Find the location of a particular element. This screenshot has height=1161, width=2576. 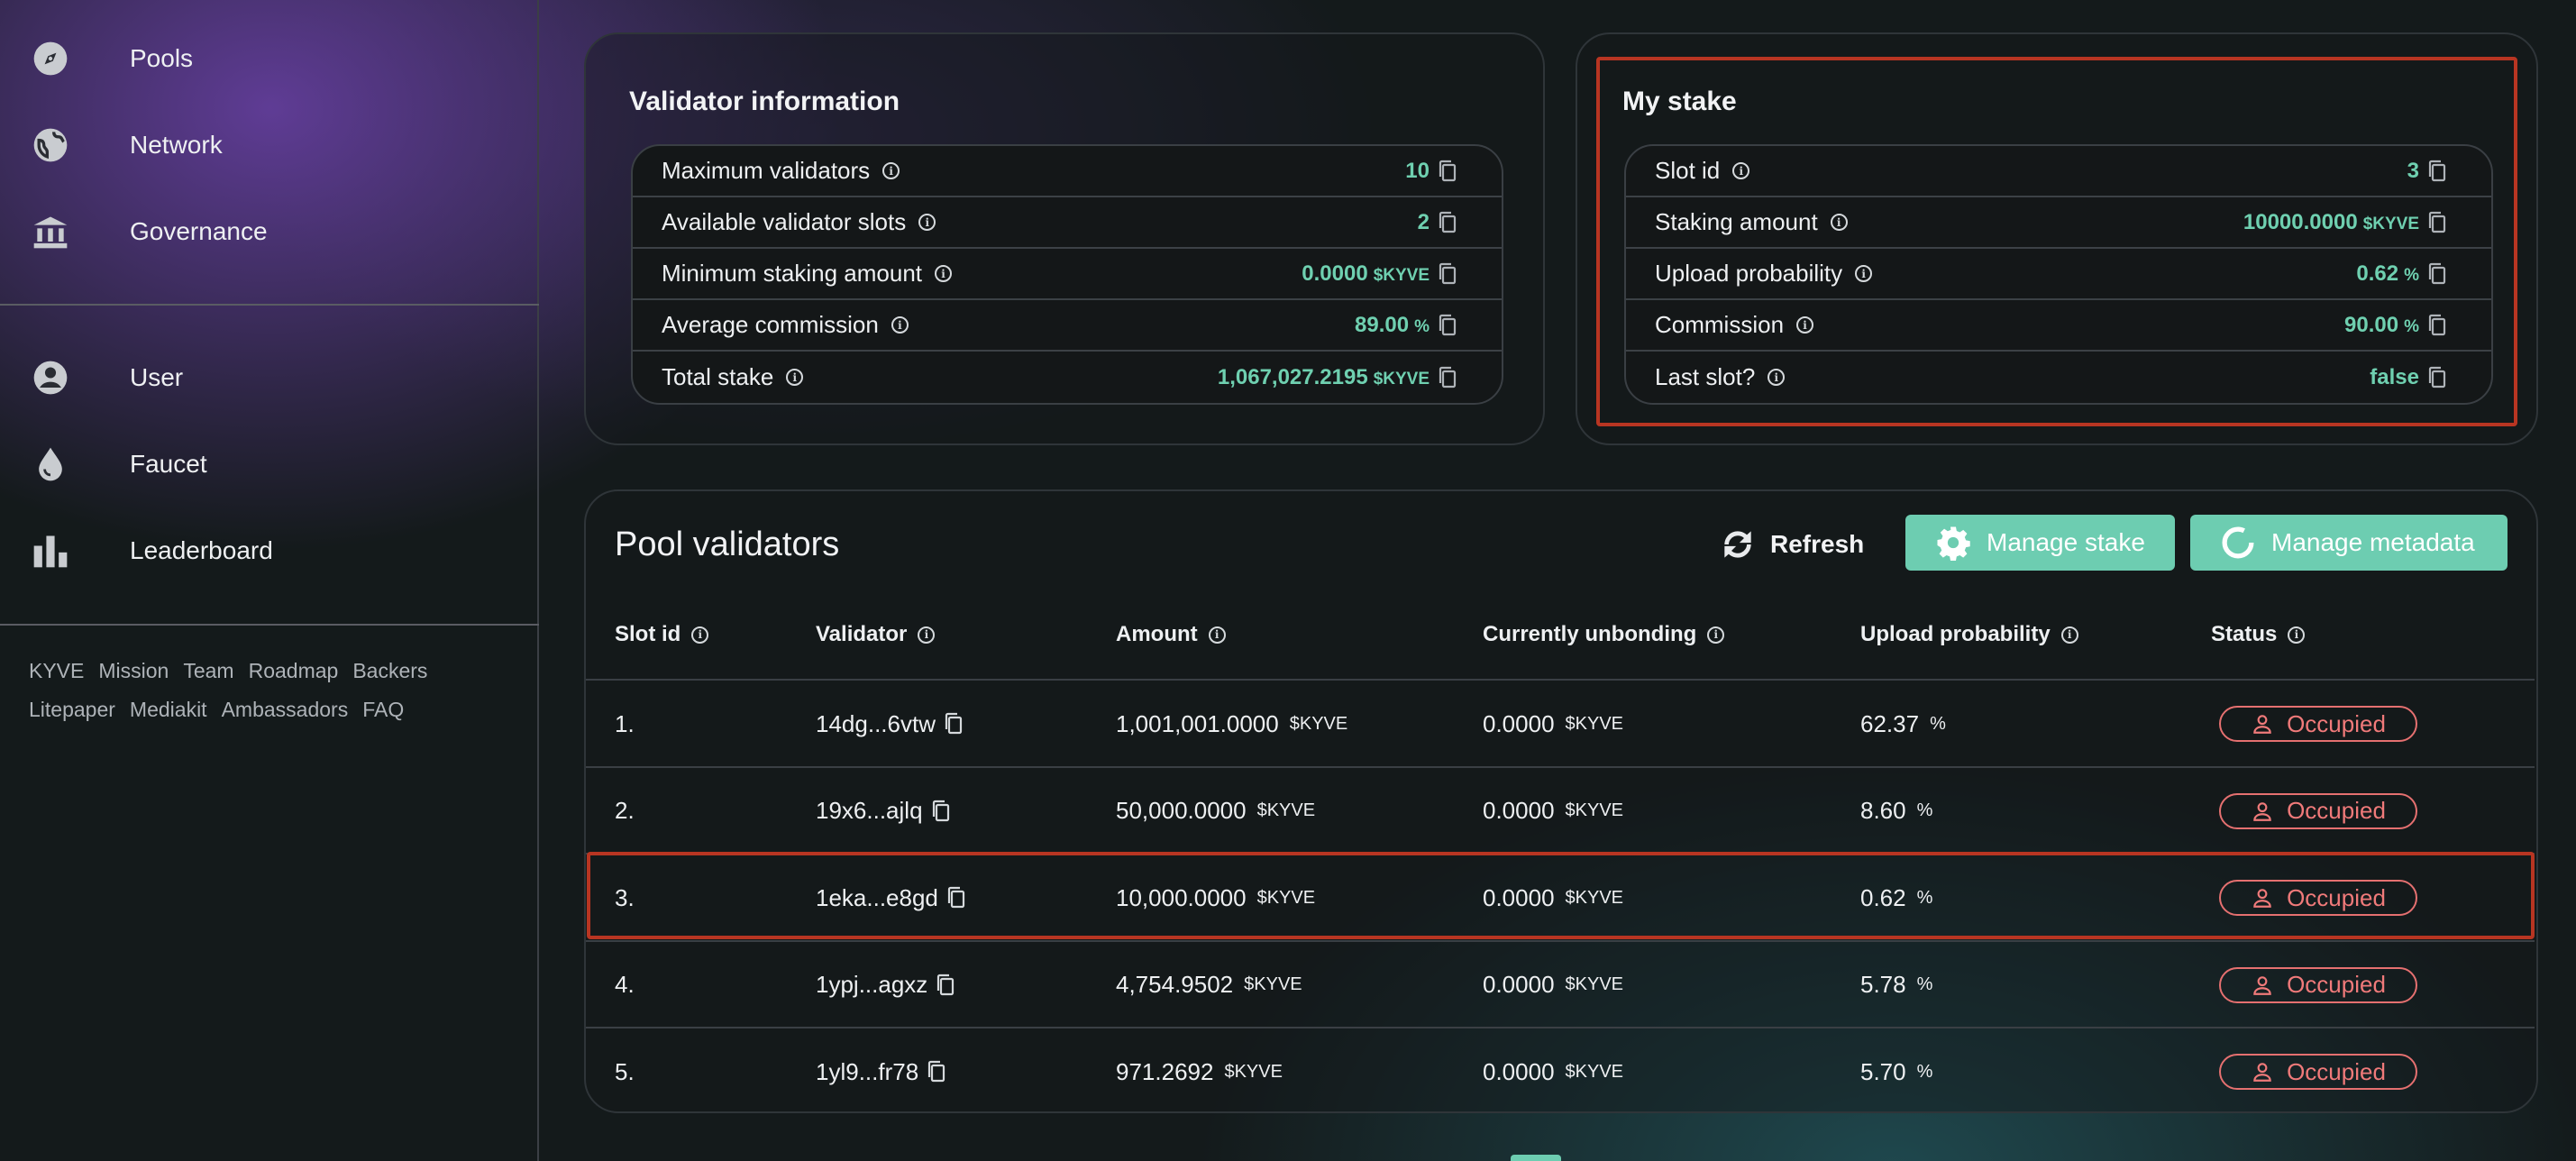

sidebar-divider is located at coordinates (269, 625).